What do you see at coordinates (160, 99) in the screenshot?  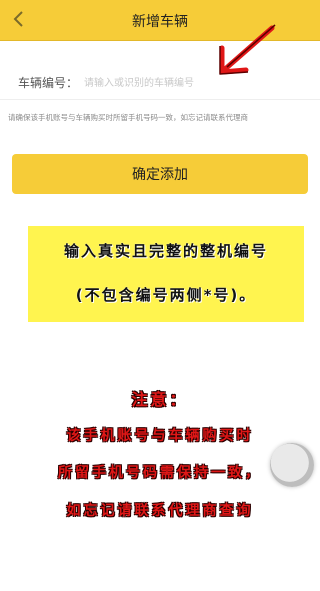 I see `field-divider` at bounding box center [160, 99].